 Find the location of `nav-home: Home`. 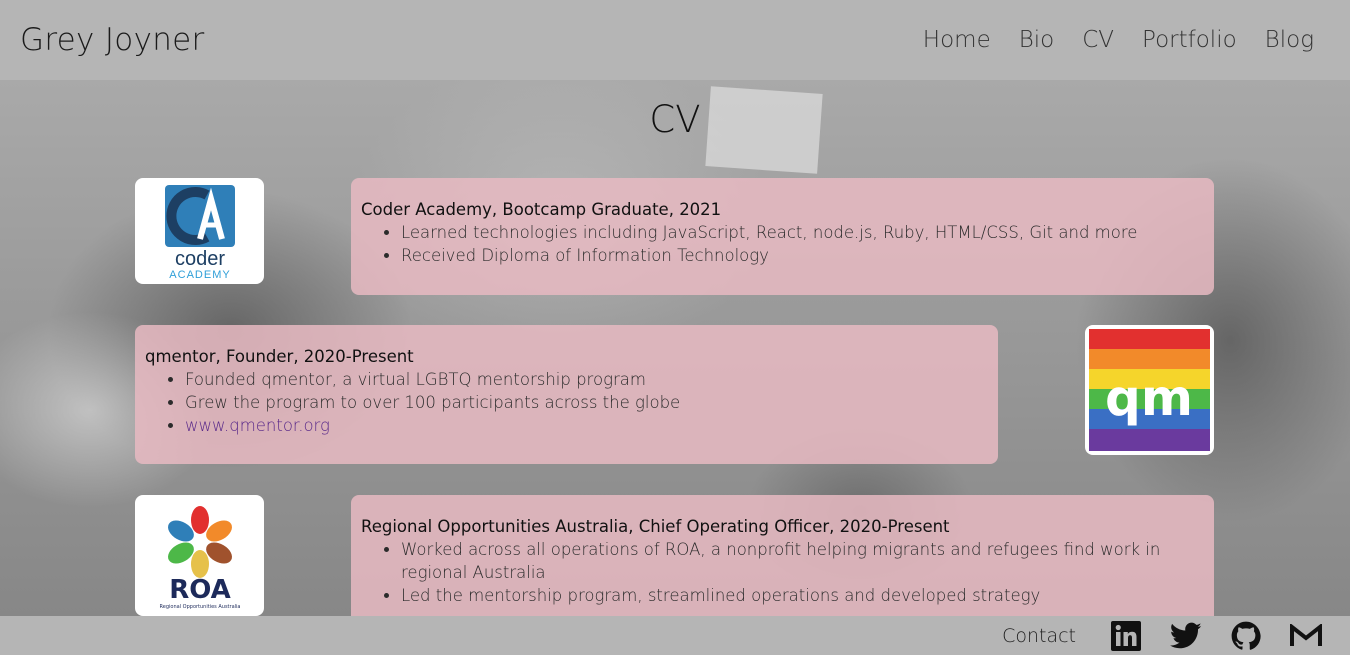

nav-home: Home is located at coordinates (957, 40).